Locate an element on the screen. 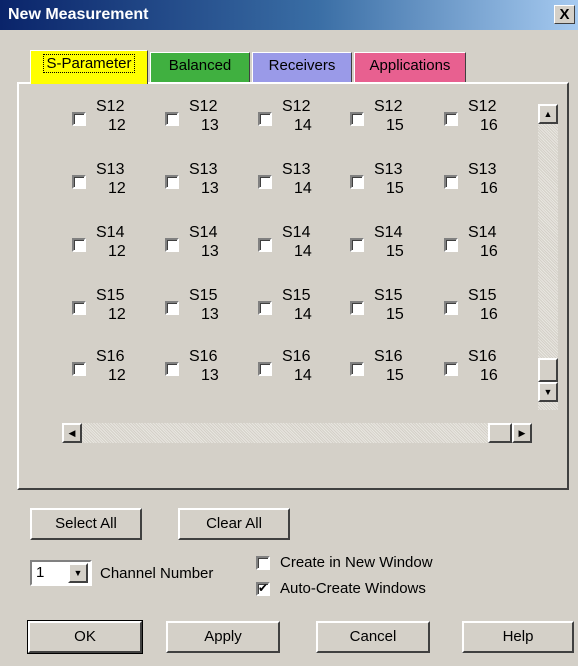 The image size is (578, 666). scroll-up-arrow-icon: ▲ is located at coordinates (548, 114).